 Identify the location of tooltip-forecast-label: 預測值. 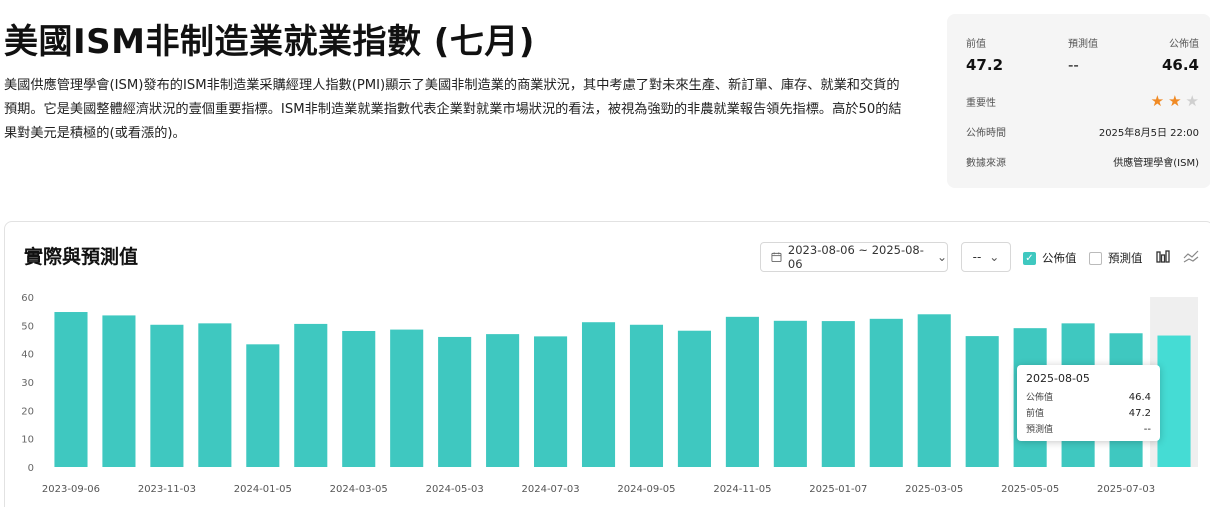
(1040, 430).